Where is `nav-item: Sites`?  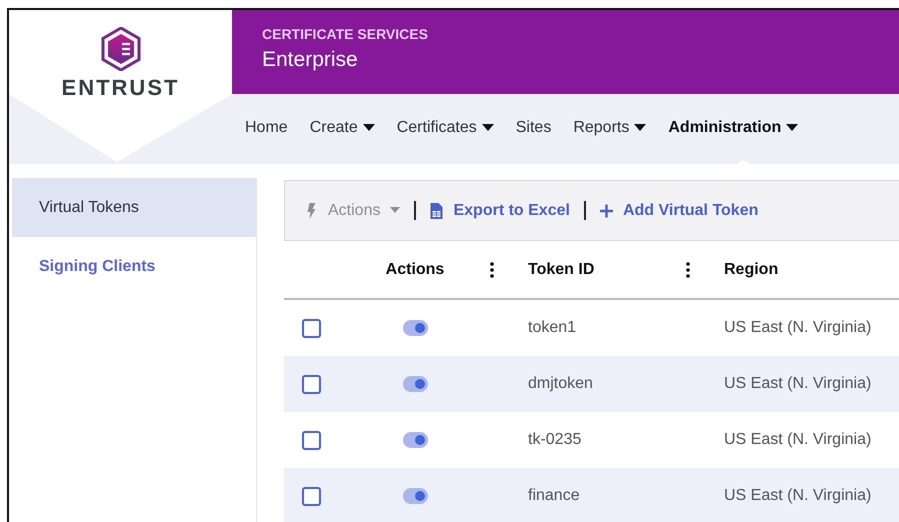
nav-item: Sites is located at coordinates (534, 128).